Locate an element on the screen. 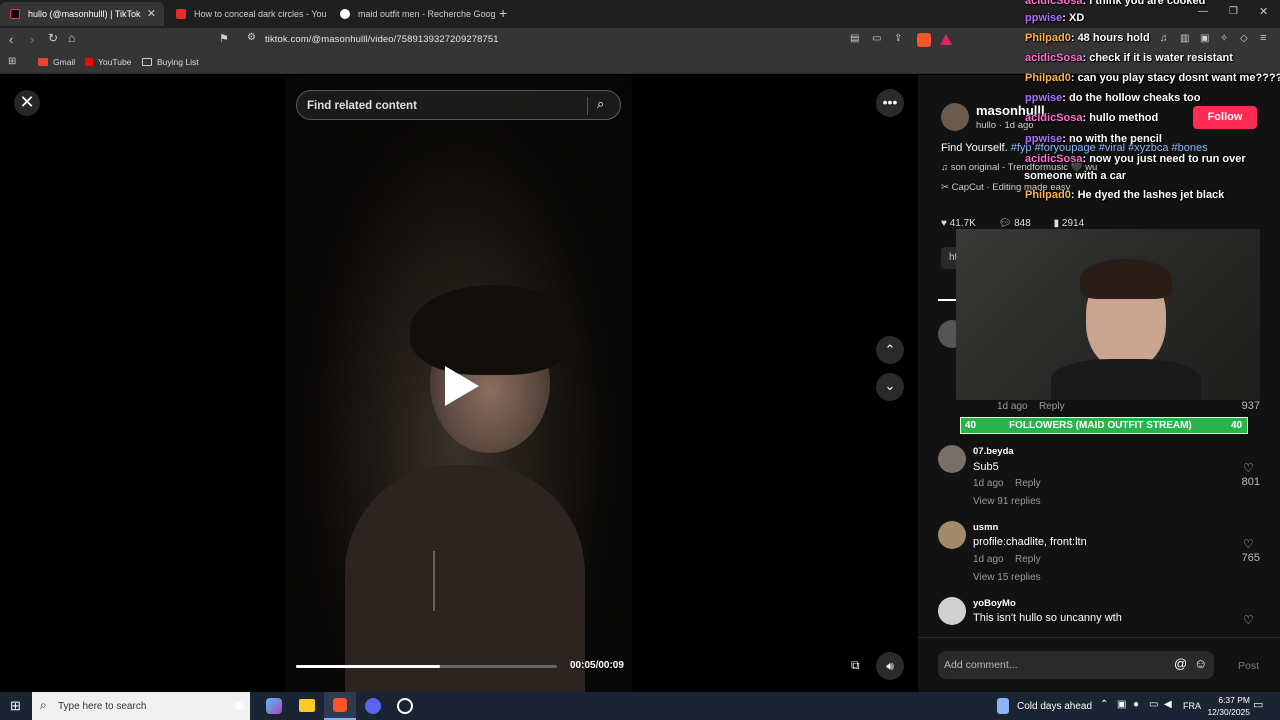 This screenshot has height=720, width=1280. taskbar-search: ⌕ Type here to search is located at coordinates (141, 706).